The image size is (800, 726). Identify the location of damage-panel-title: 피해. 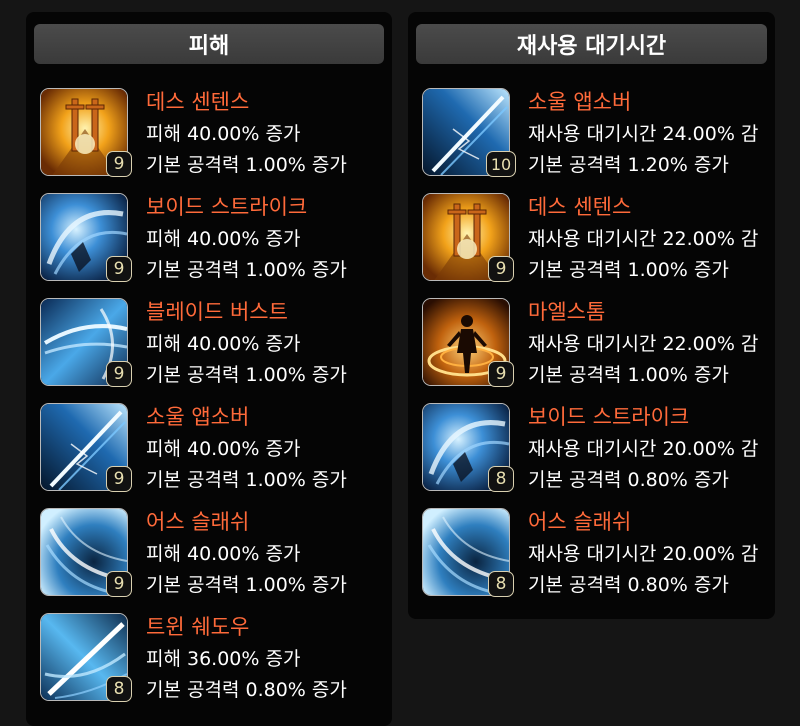
(209, 44).